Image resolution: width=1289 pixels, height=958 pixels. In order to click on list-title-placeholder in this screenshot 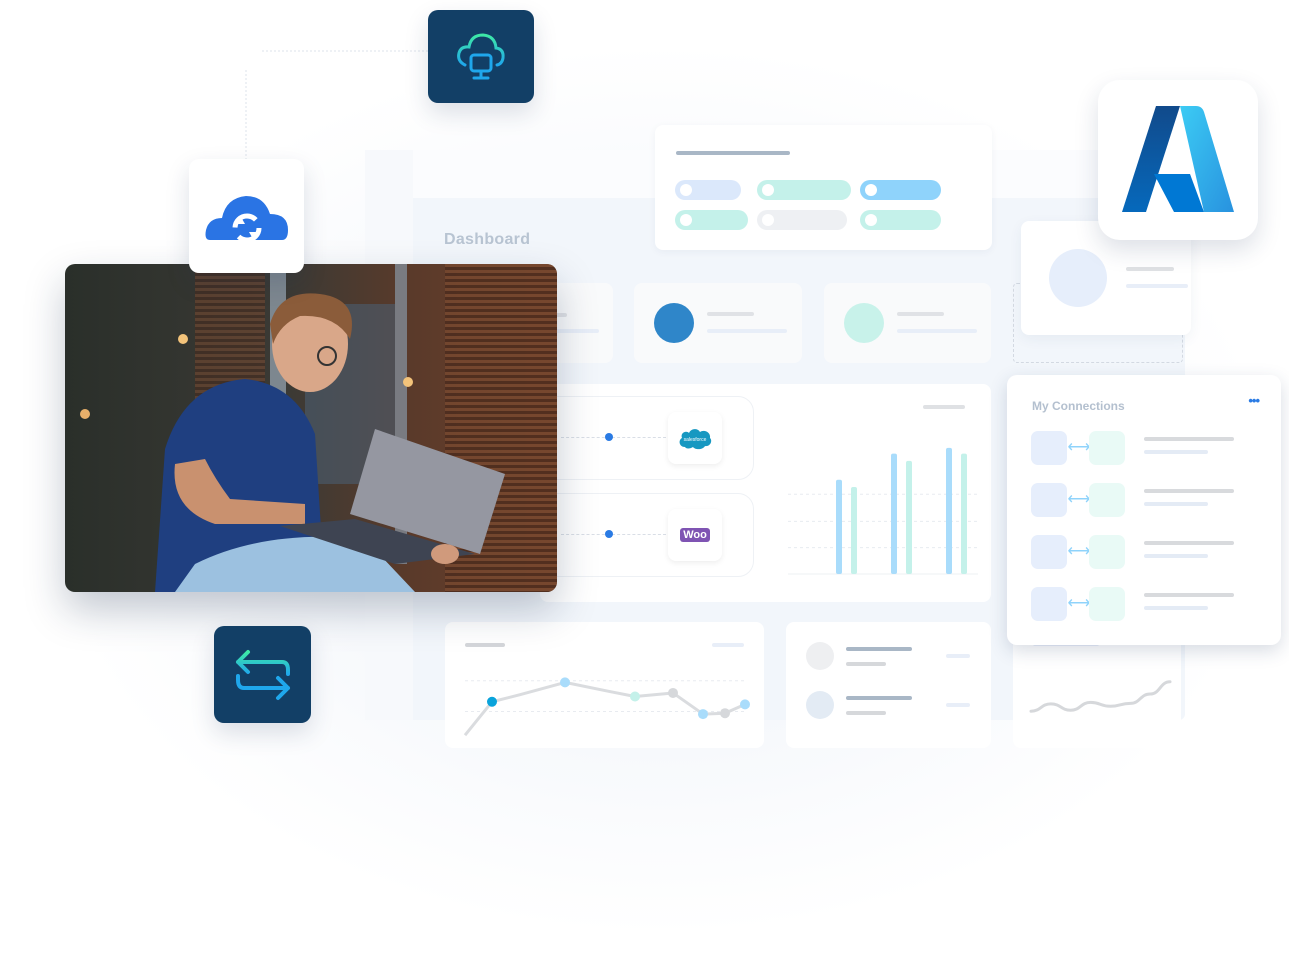, I will do `click(879, 698)`.